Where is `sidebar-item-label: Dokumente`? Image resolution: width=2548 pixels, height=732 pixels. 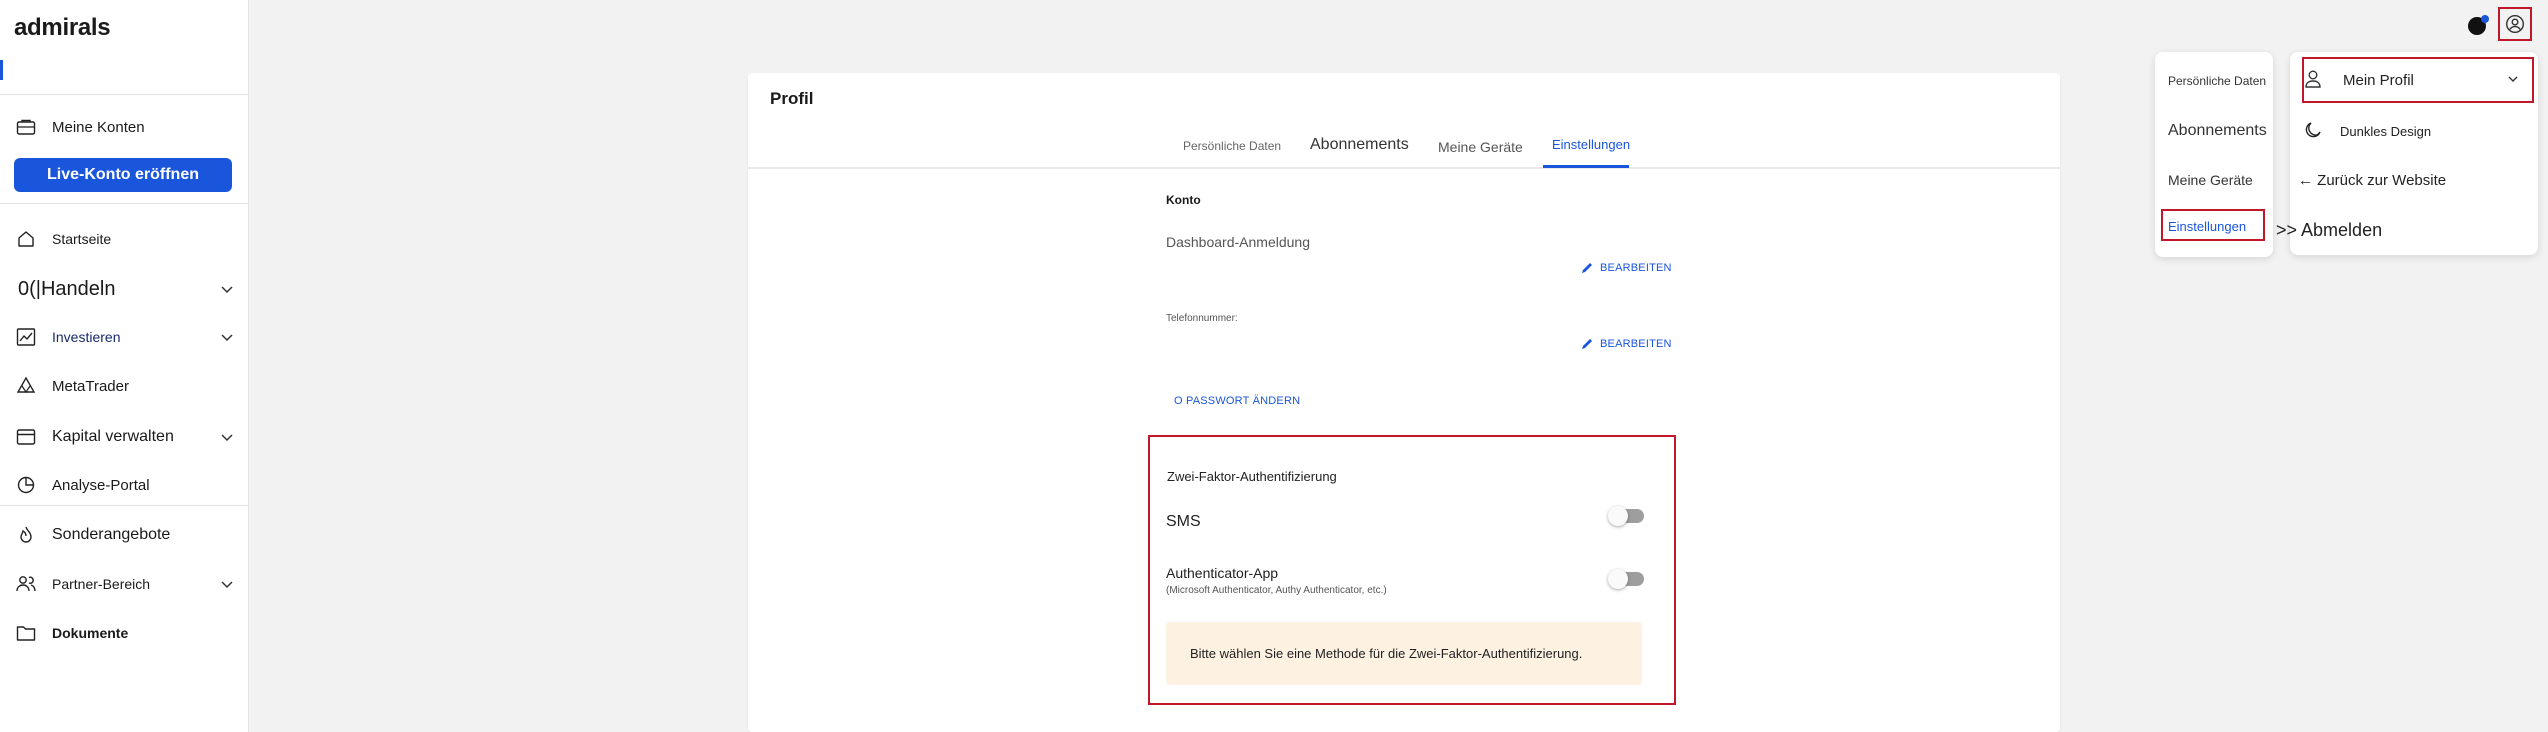
sidebar-item-label: Dokumente is located at coordinates (90, 633).